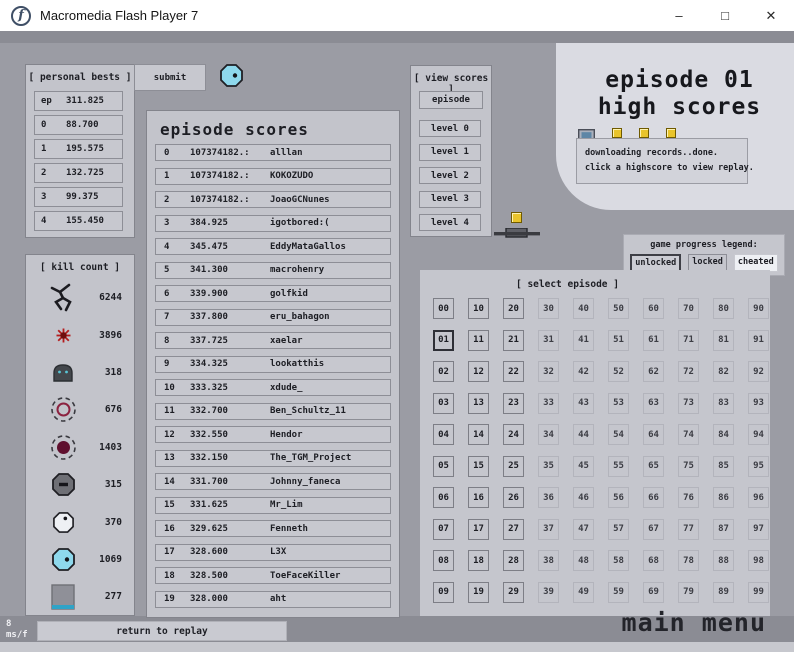  What do you see at coordinates (758, 529) in the screenshot?
I see `episode-cell: 97` at bounding box center [758, 529].